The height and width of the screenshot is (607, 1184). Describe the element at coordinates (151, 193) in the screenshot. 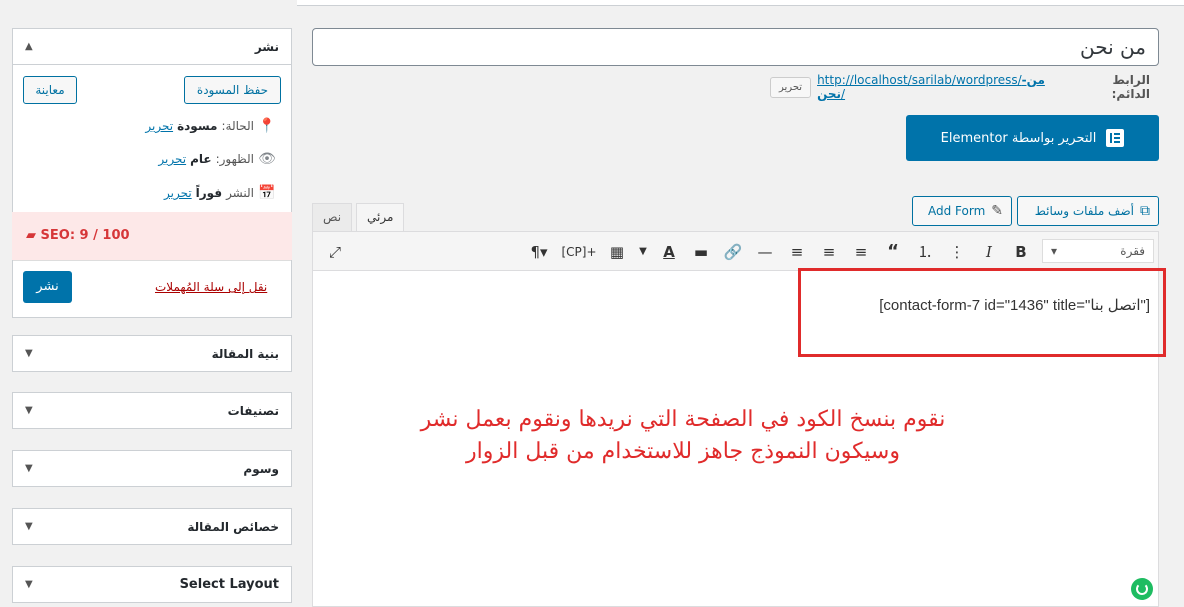

I see `schedule-row: 📅 النشر فوراً تحرير` at that location.